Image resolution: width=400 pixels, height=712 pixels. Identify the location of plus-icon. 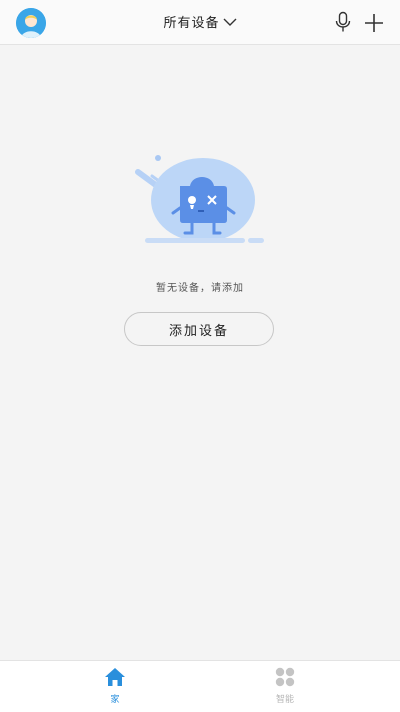
(374, 23).